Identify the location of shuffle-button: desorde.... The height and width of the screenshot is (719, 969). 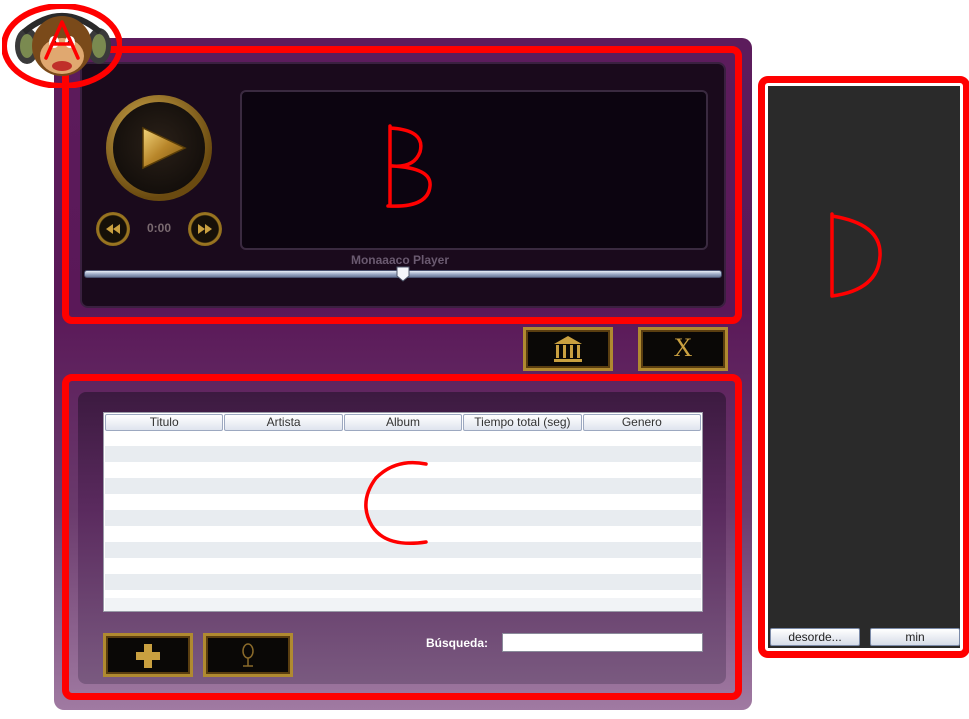
(815, 637).